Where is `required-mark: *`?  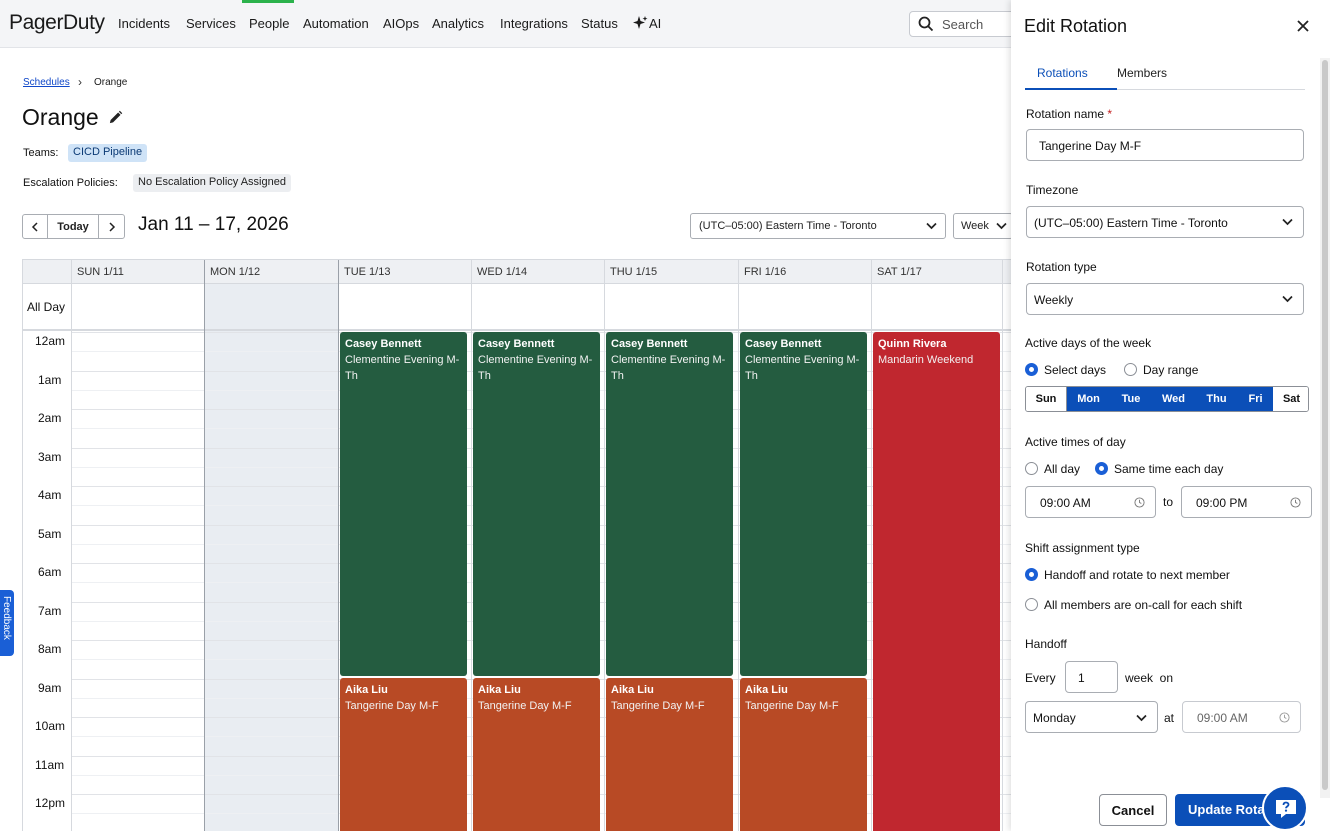 required-mark: * is located at coordinates (1110, 114).